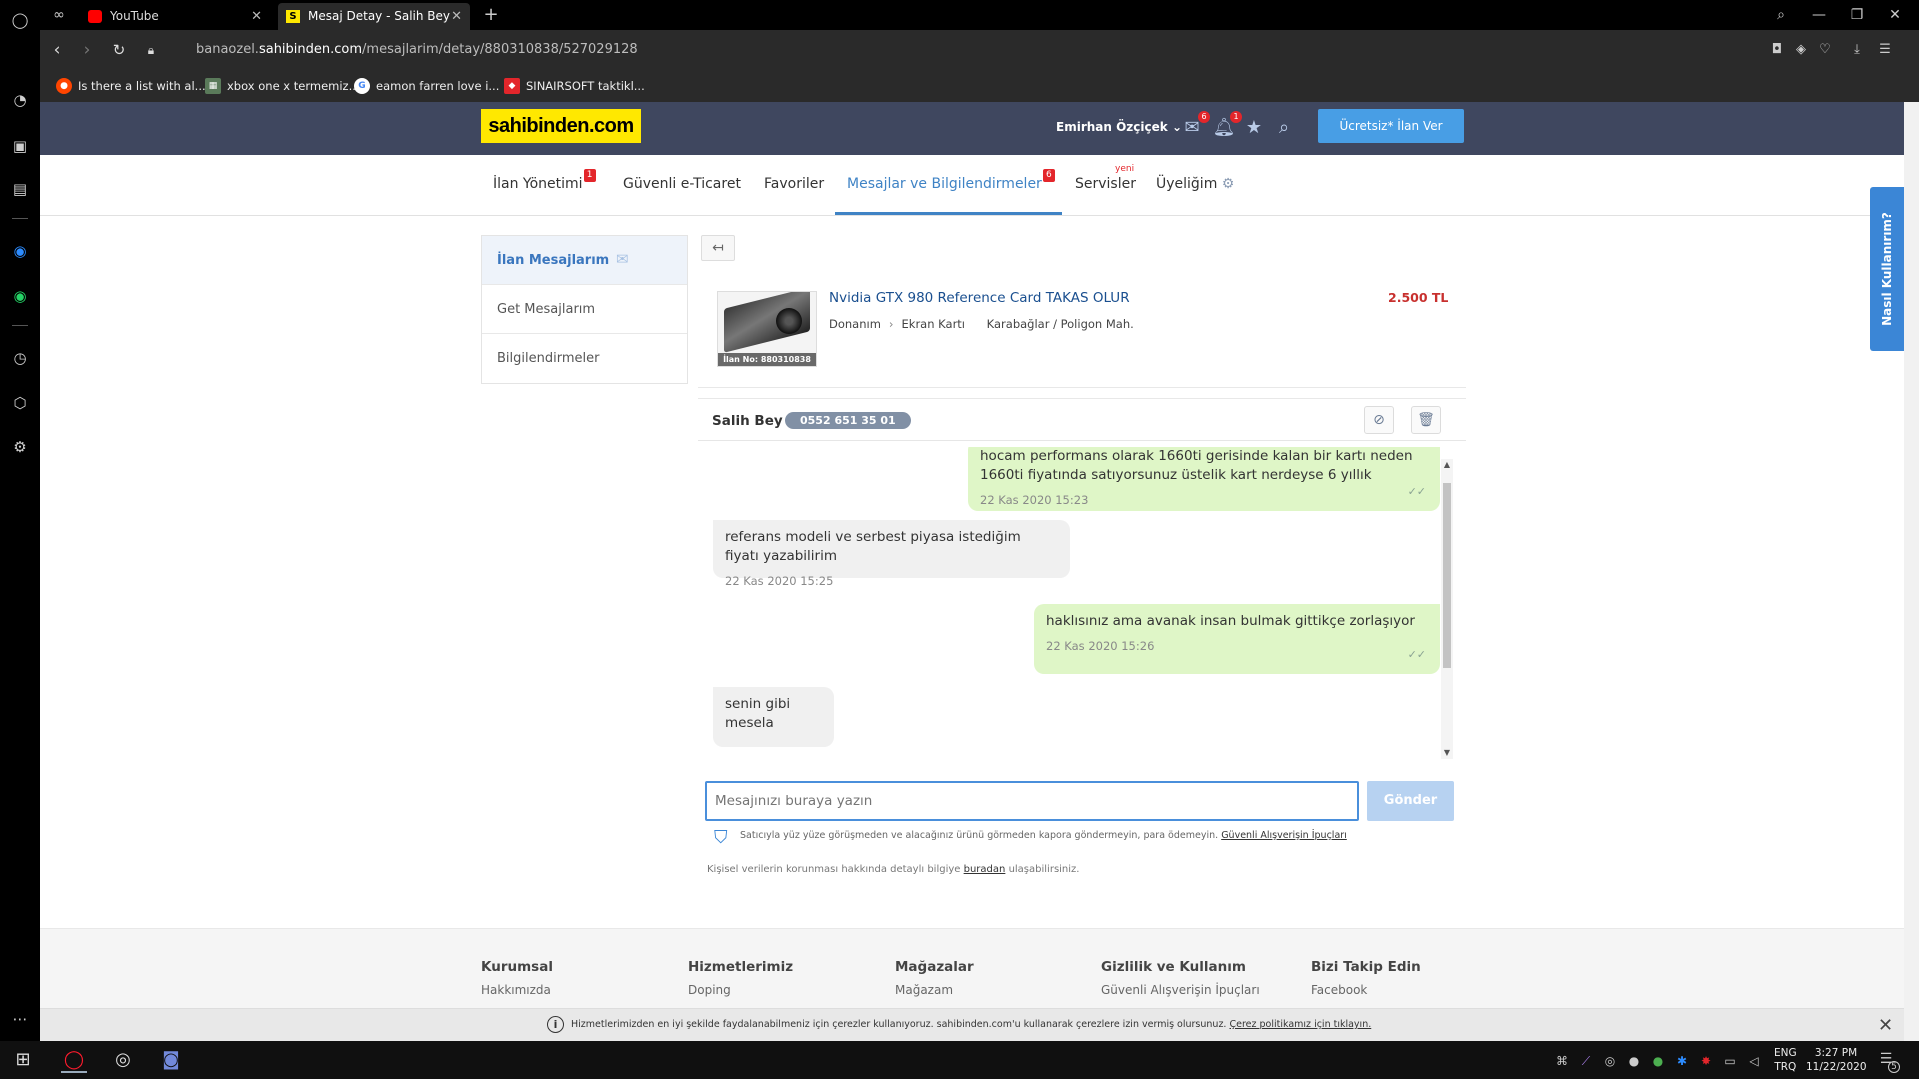 This screenshot has width=1919, height=1079. I want to click on back-button: ↤, so click(718, 248).